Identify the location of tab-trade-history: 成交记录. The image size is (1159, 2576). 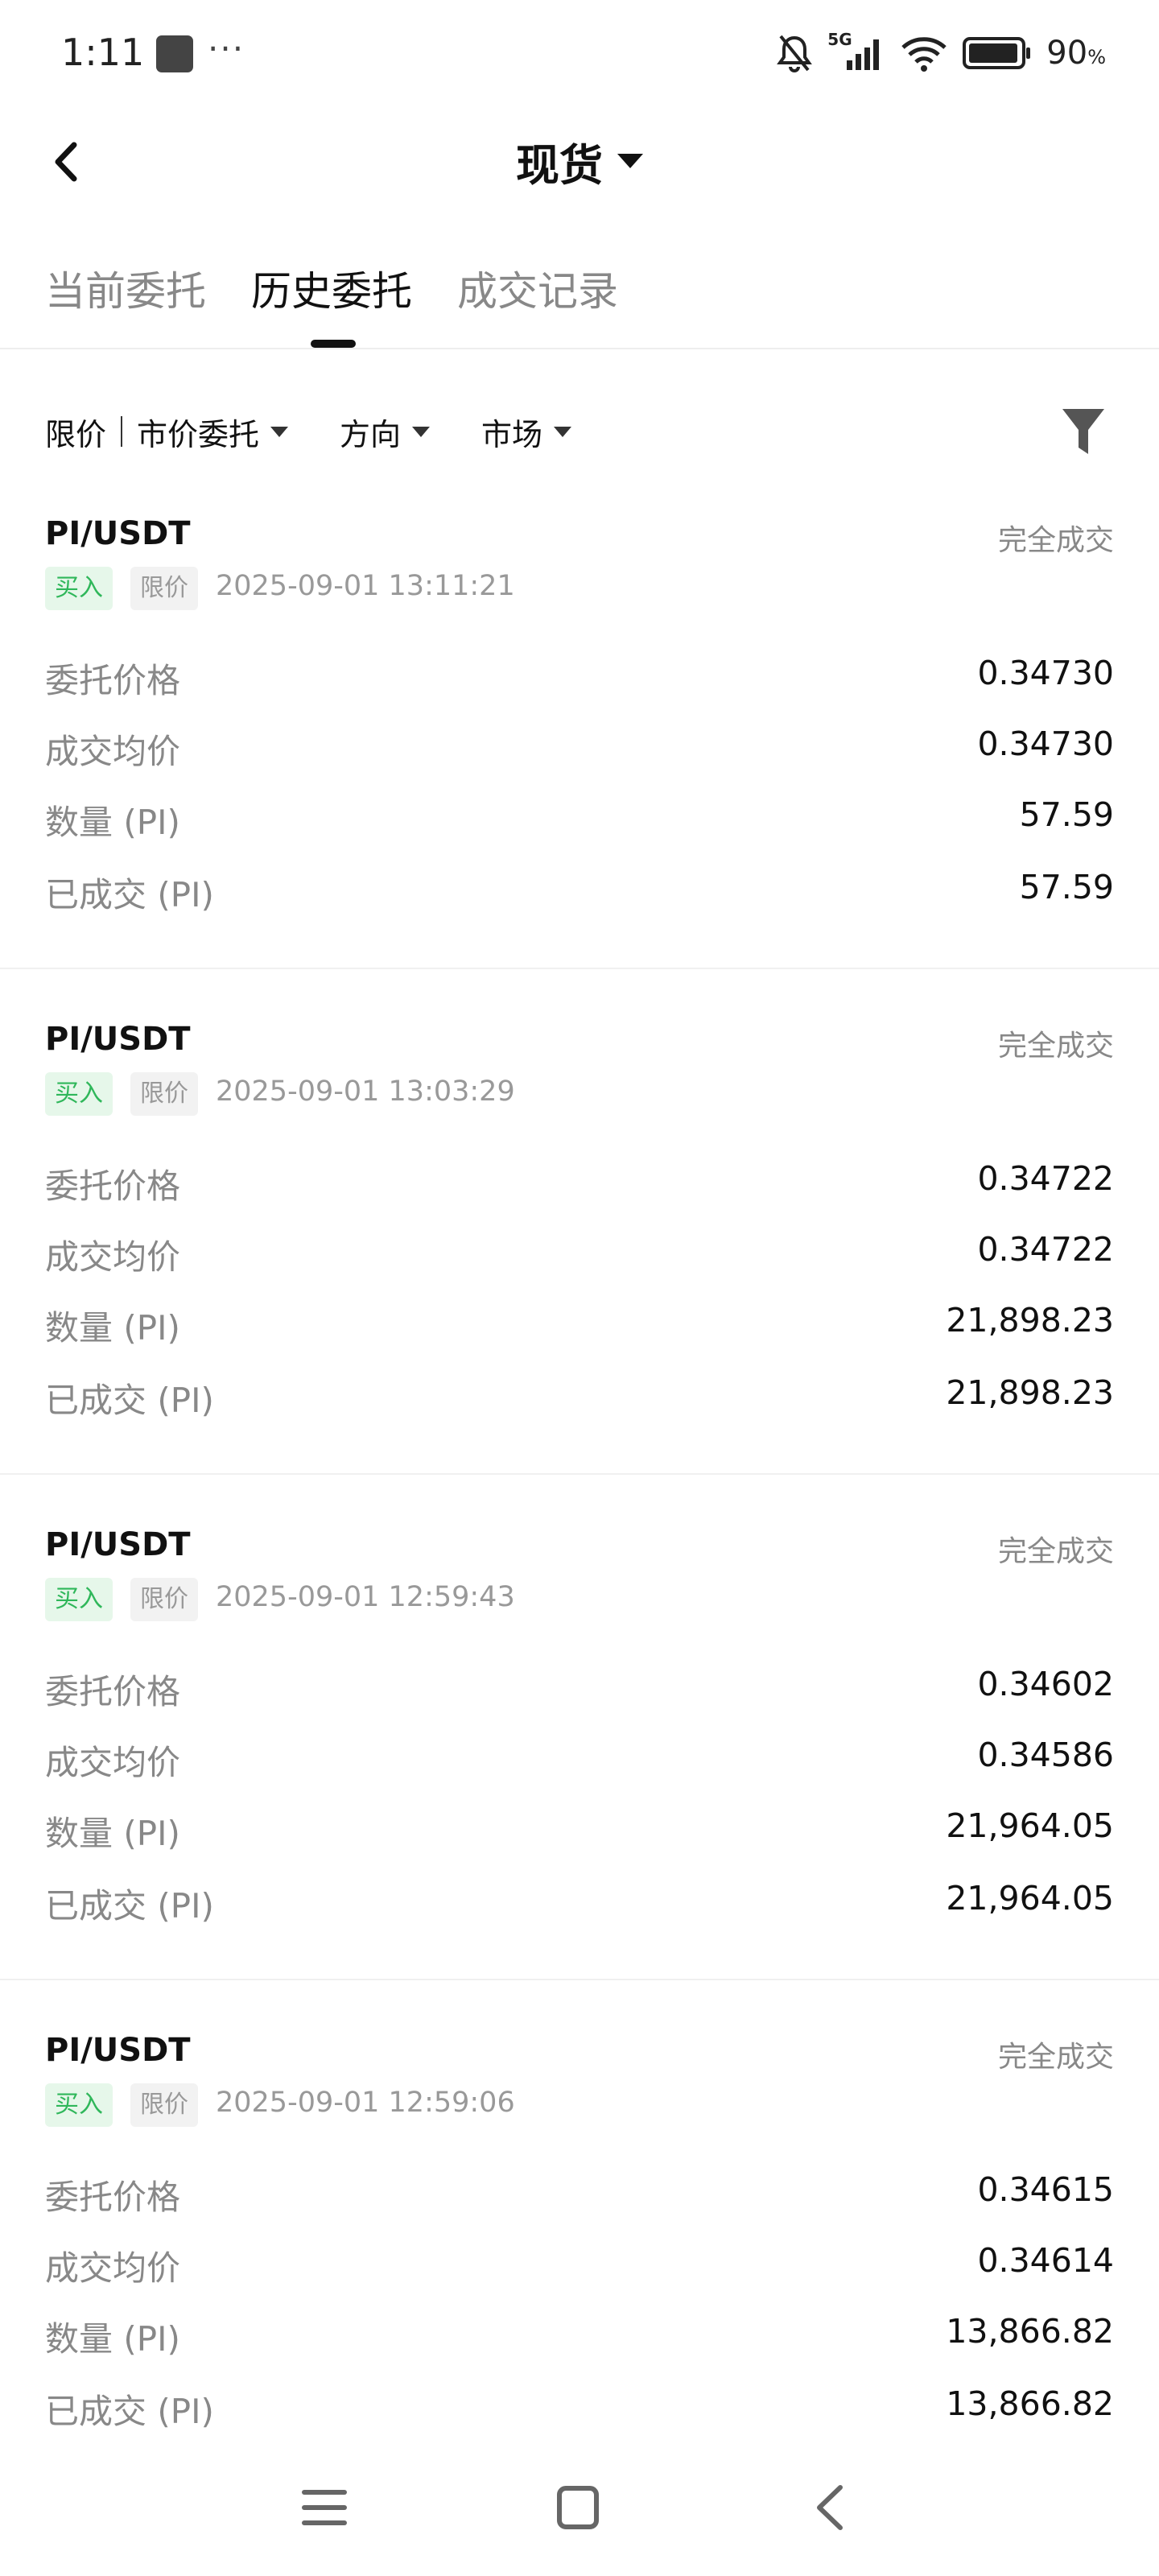
(537, 288).